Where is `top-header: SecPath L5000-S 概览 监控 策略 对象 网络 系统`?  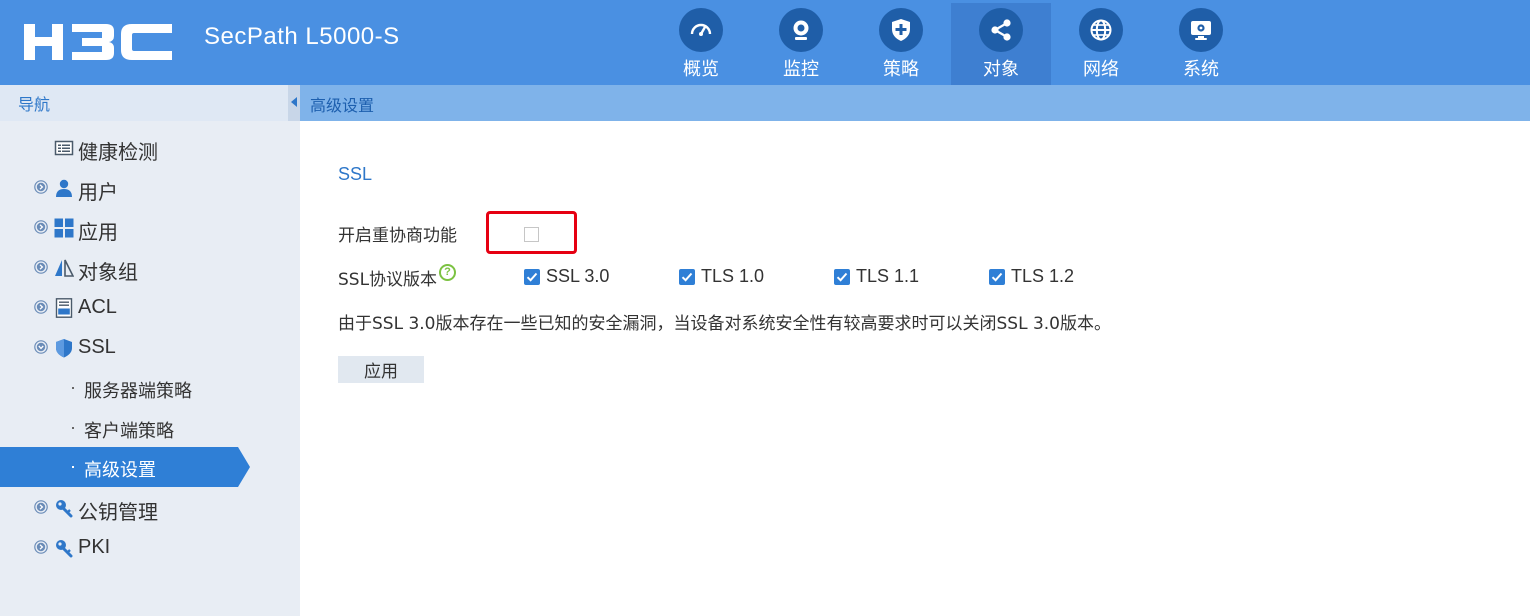
top-header: SecPath L5000-S 概览 监控 策略 对象 网络 系统 is located at coordinates (765, 42).